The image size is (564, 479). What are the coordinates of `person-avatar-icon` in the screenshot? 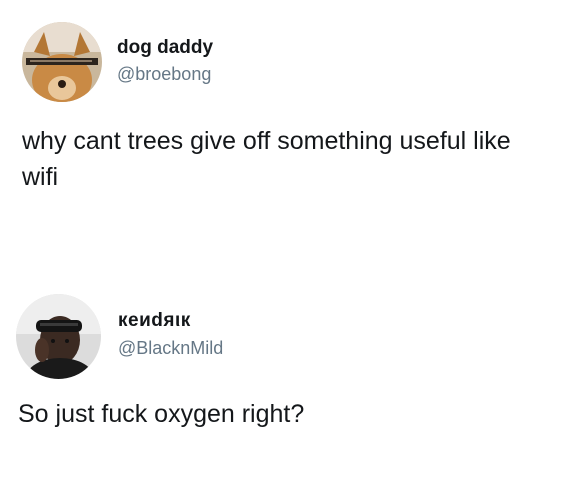 It's located at (58, 336).